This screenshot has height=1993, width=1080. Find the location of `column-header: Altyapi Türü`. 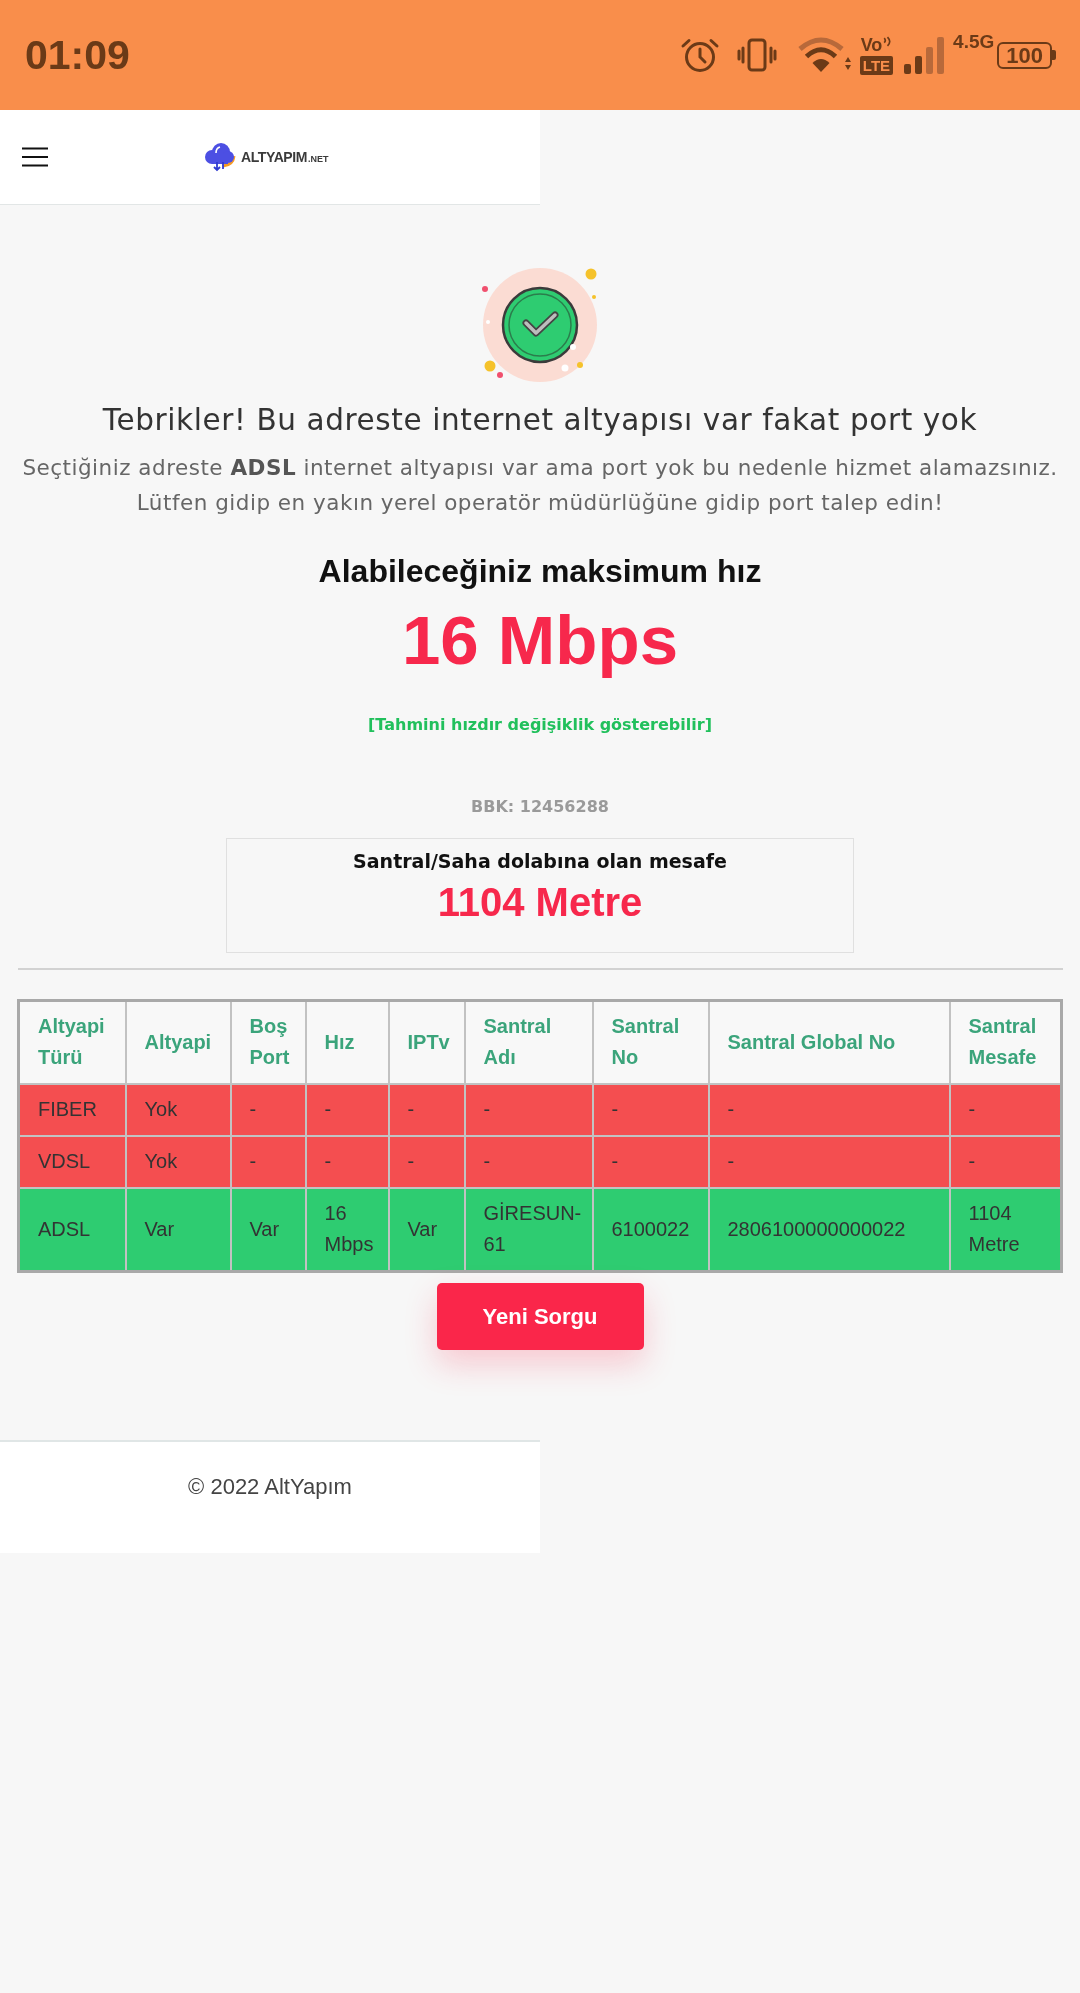

column-header: Altyapi Türü is located at coordinates (72, 1042).